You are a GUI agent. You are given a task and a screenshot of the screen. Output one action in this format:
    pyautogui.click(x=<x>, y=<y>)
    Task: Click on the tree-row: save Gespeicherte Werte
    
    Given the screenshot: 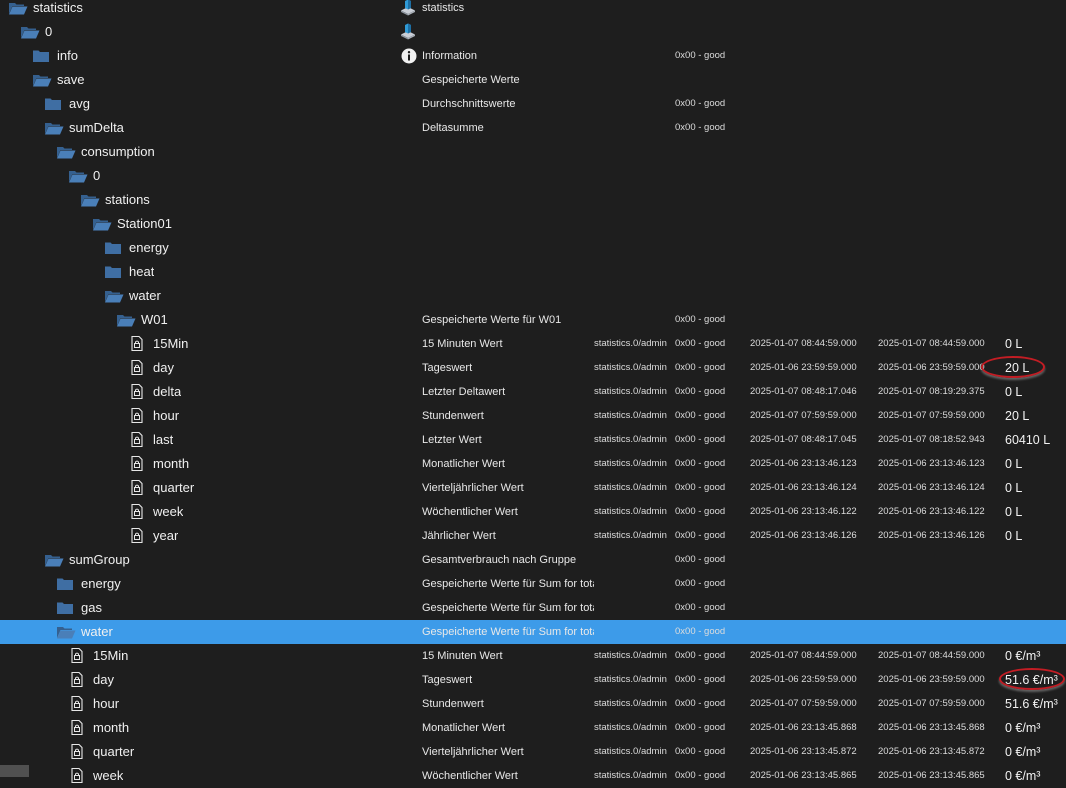 What is the action you would take?
    pyautogui.click(x=533, y=80)
    